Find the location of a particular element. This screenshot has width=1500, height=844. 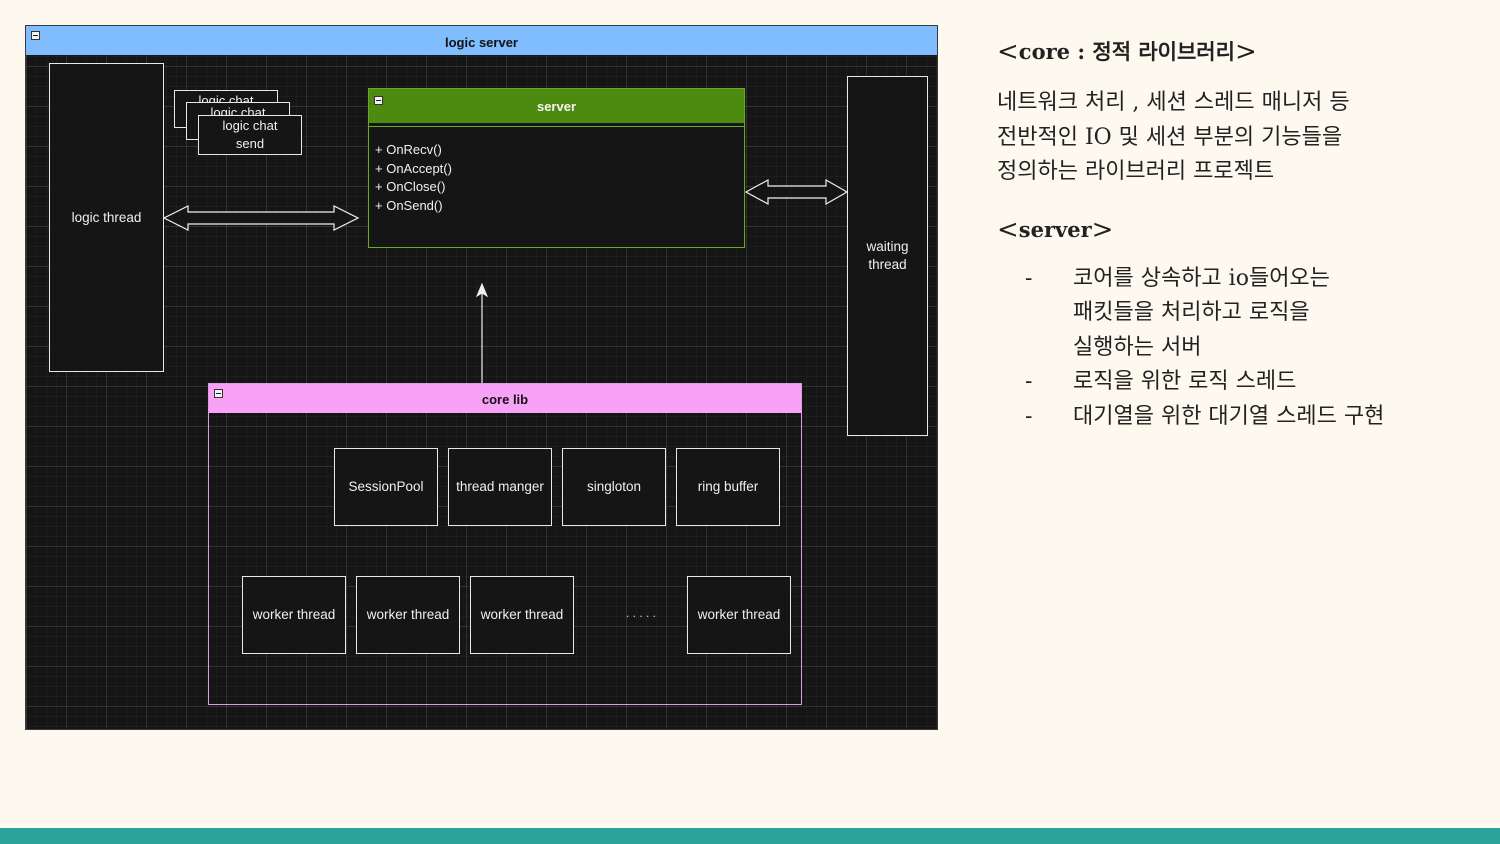

bullet-line: 대기열을 위한 대기열 스레드 구현 is located at coordinates (1229, 416).